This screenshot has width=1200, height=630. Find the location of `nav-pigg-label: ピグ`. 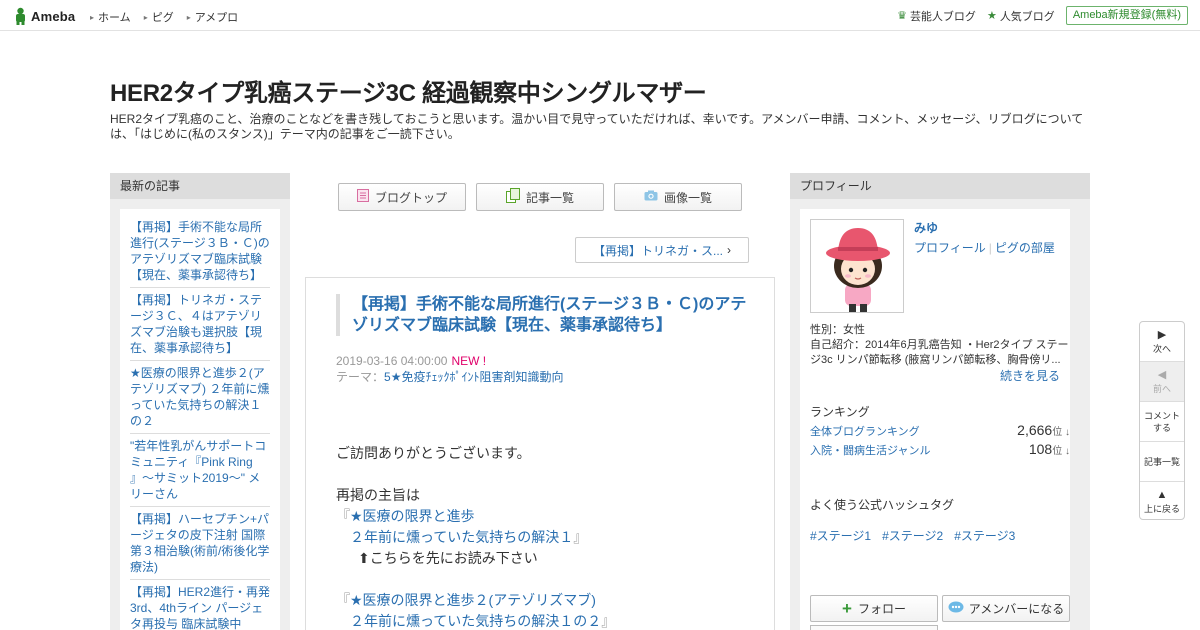

nav-pigg-label: ピグ is located at coordinates (162, 18).